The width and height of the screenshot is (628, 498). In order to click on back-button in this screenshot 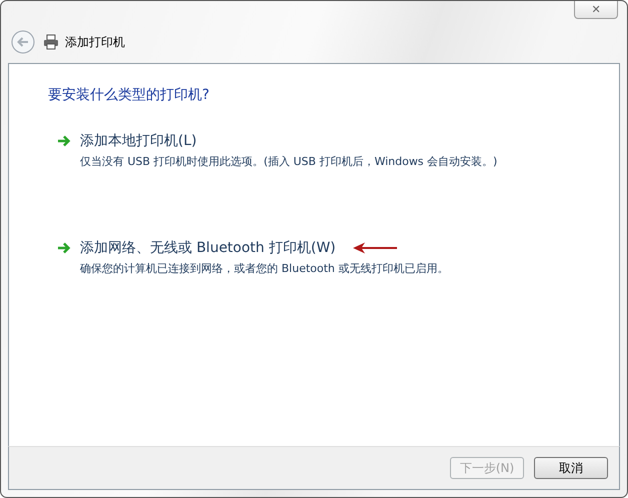, I will do `click(23, 42)`.